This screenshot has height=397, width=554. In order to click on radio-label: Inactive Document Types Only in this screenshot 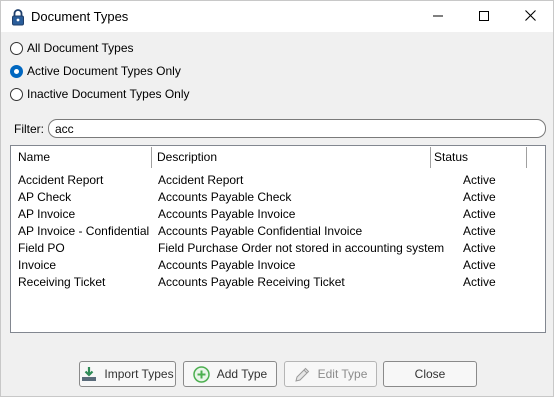, I will do `click(108, 94)`.